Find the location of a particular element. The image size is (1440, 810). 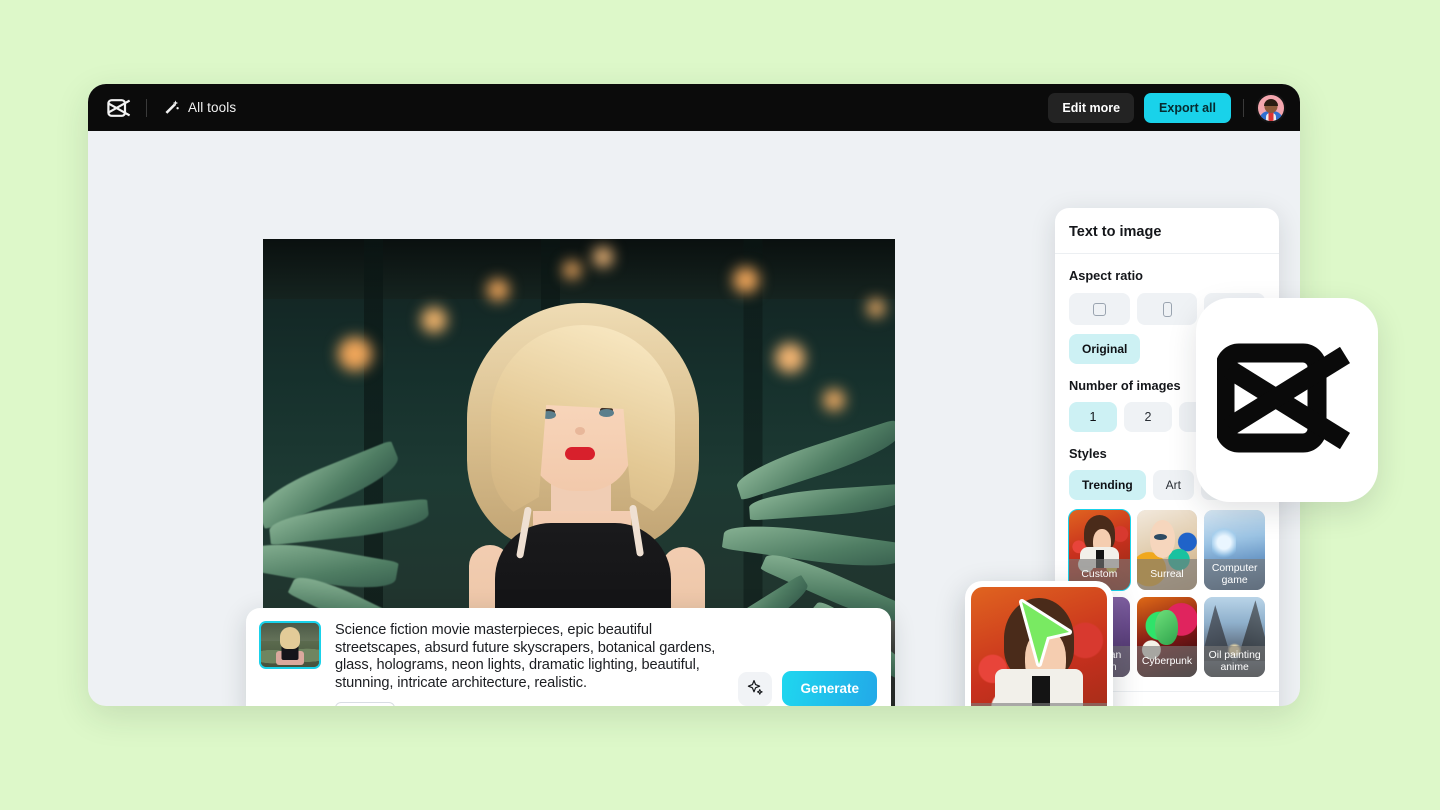

sparkle-icon-button is located at coordinates (755, 688).